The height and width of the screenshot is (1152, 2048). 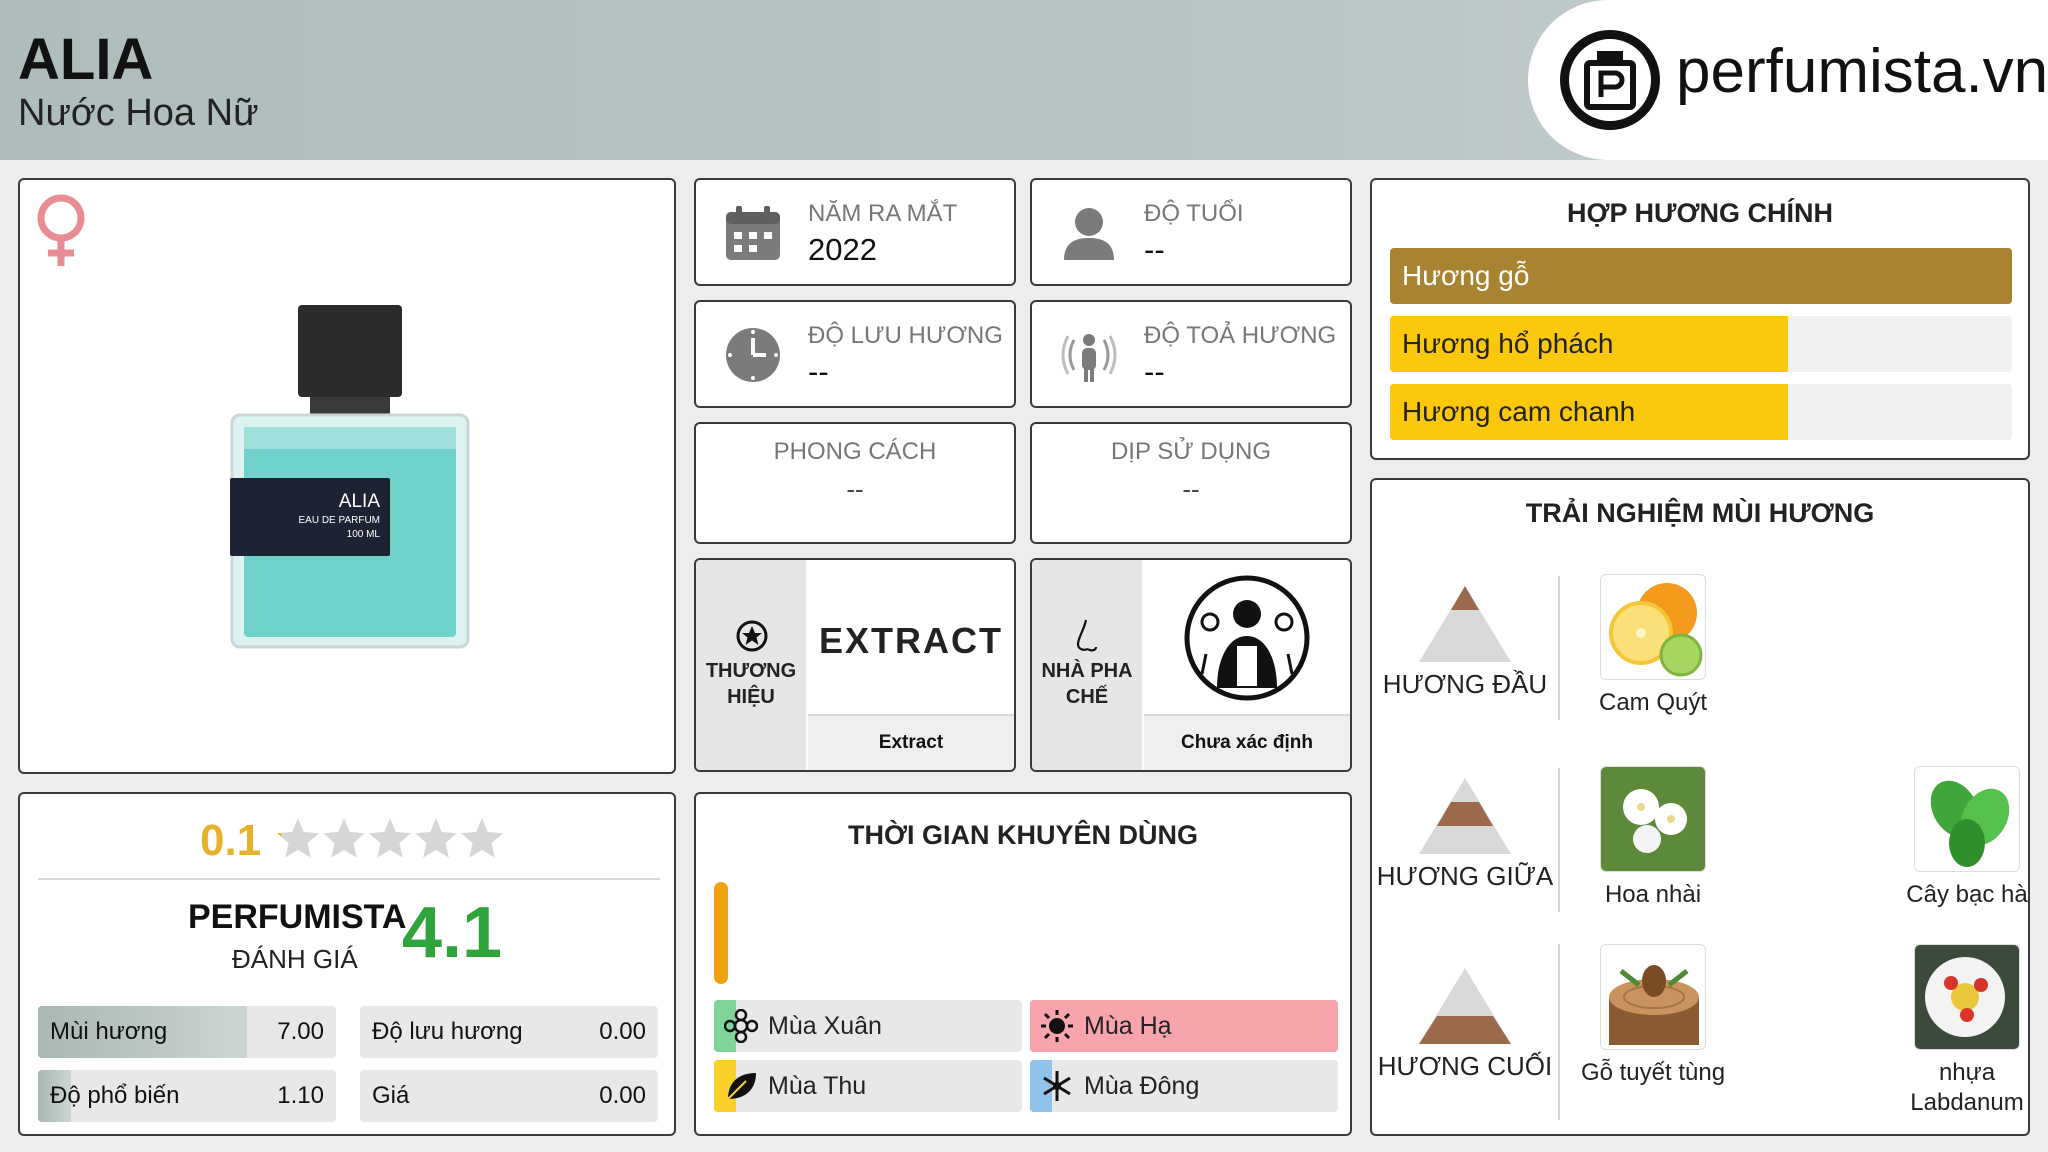 I want to click on site-logo-text: perfumista.vn, so click(x=1862, y=71).